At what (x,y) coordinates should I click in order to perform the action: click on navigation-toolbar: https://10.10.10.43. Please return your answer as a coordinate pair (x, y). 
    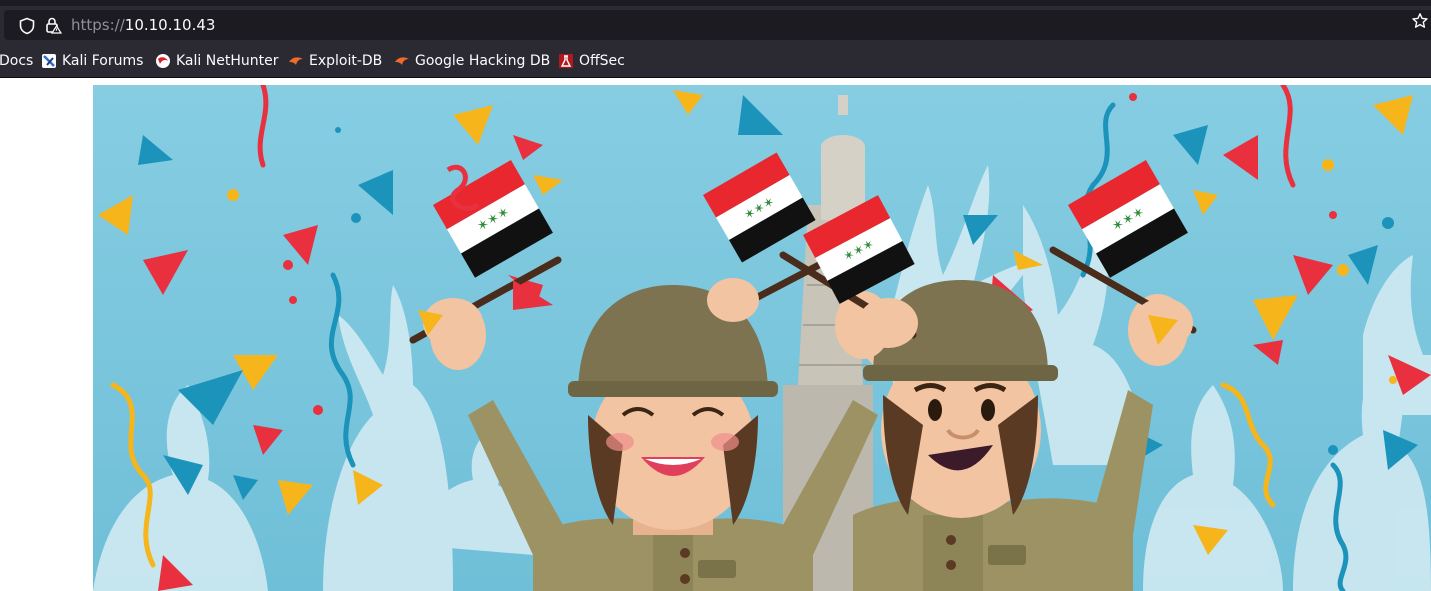
    Looking at the image, I should click on (715, 25).